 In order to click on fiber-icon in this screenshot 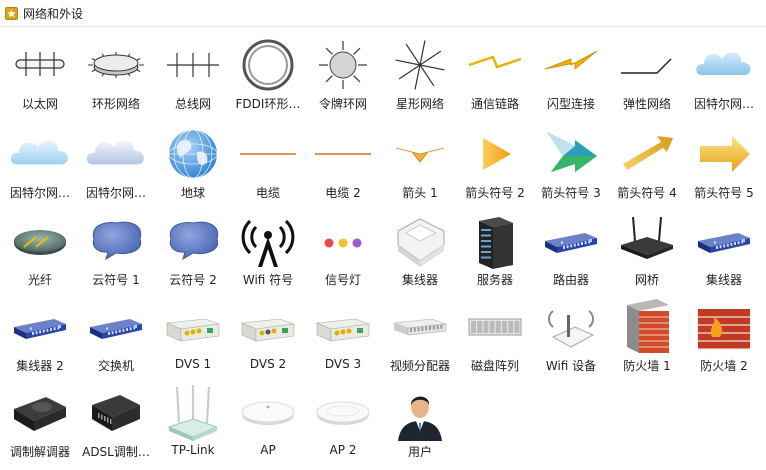, I will do `click(40, 241)`.